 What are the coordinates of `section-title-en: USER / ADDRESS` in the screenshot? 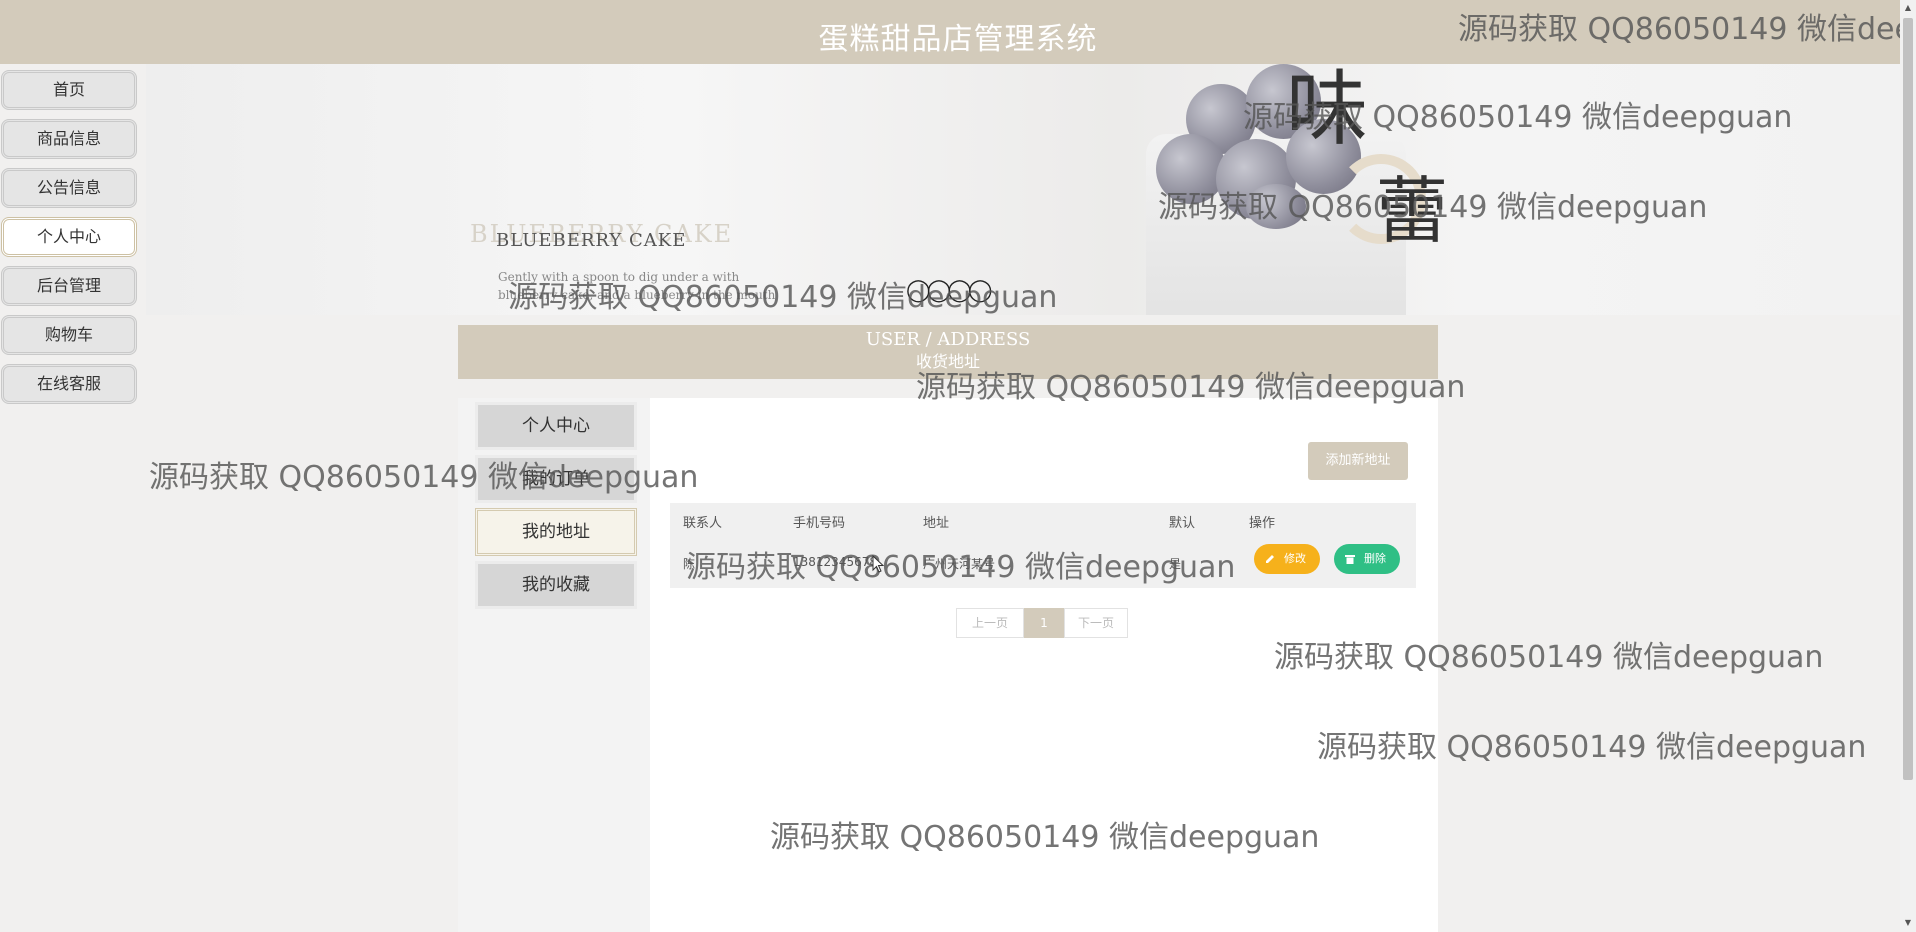 It's located at (948, 339).